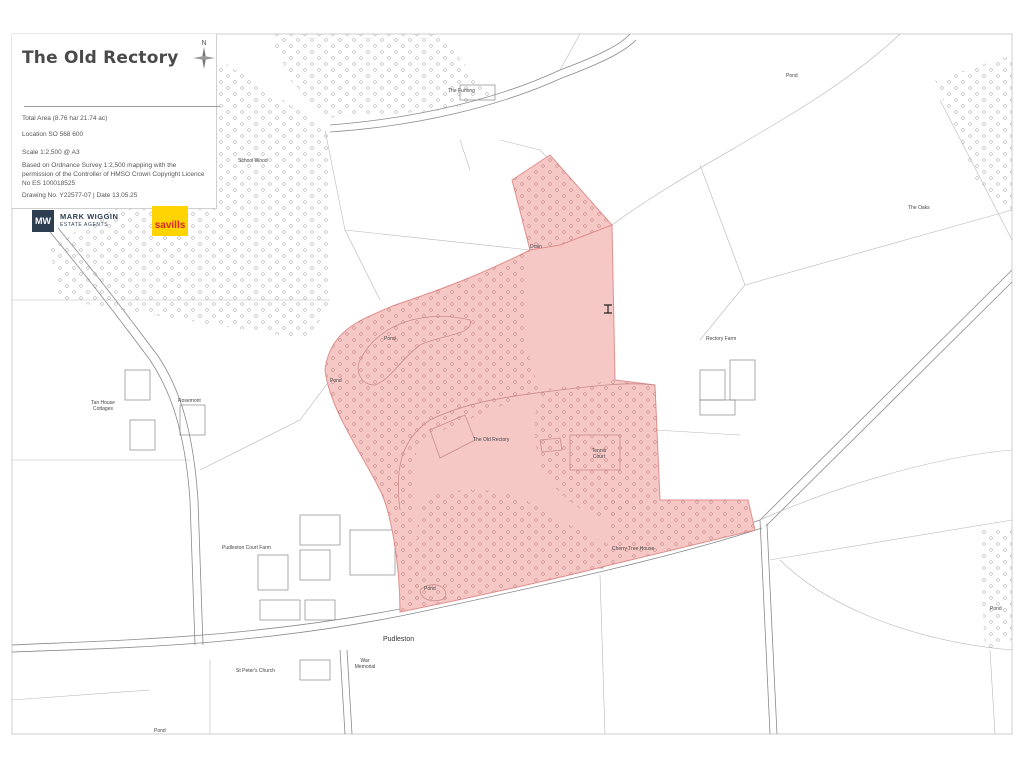 This screenshot has height=768, width=1024. Describe the element at coordinates (919, 208) in the screenshot. I see `label-the-oaks: The Oaks` at that location.